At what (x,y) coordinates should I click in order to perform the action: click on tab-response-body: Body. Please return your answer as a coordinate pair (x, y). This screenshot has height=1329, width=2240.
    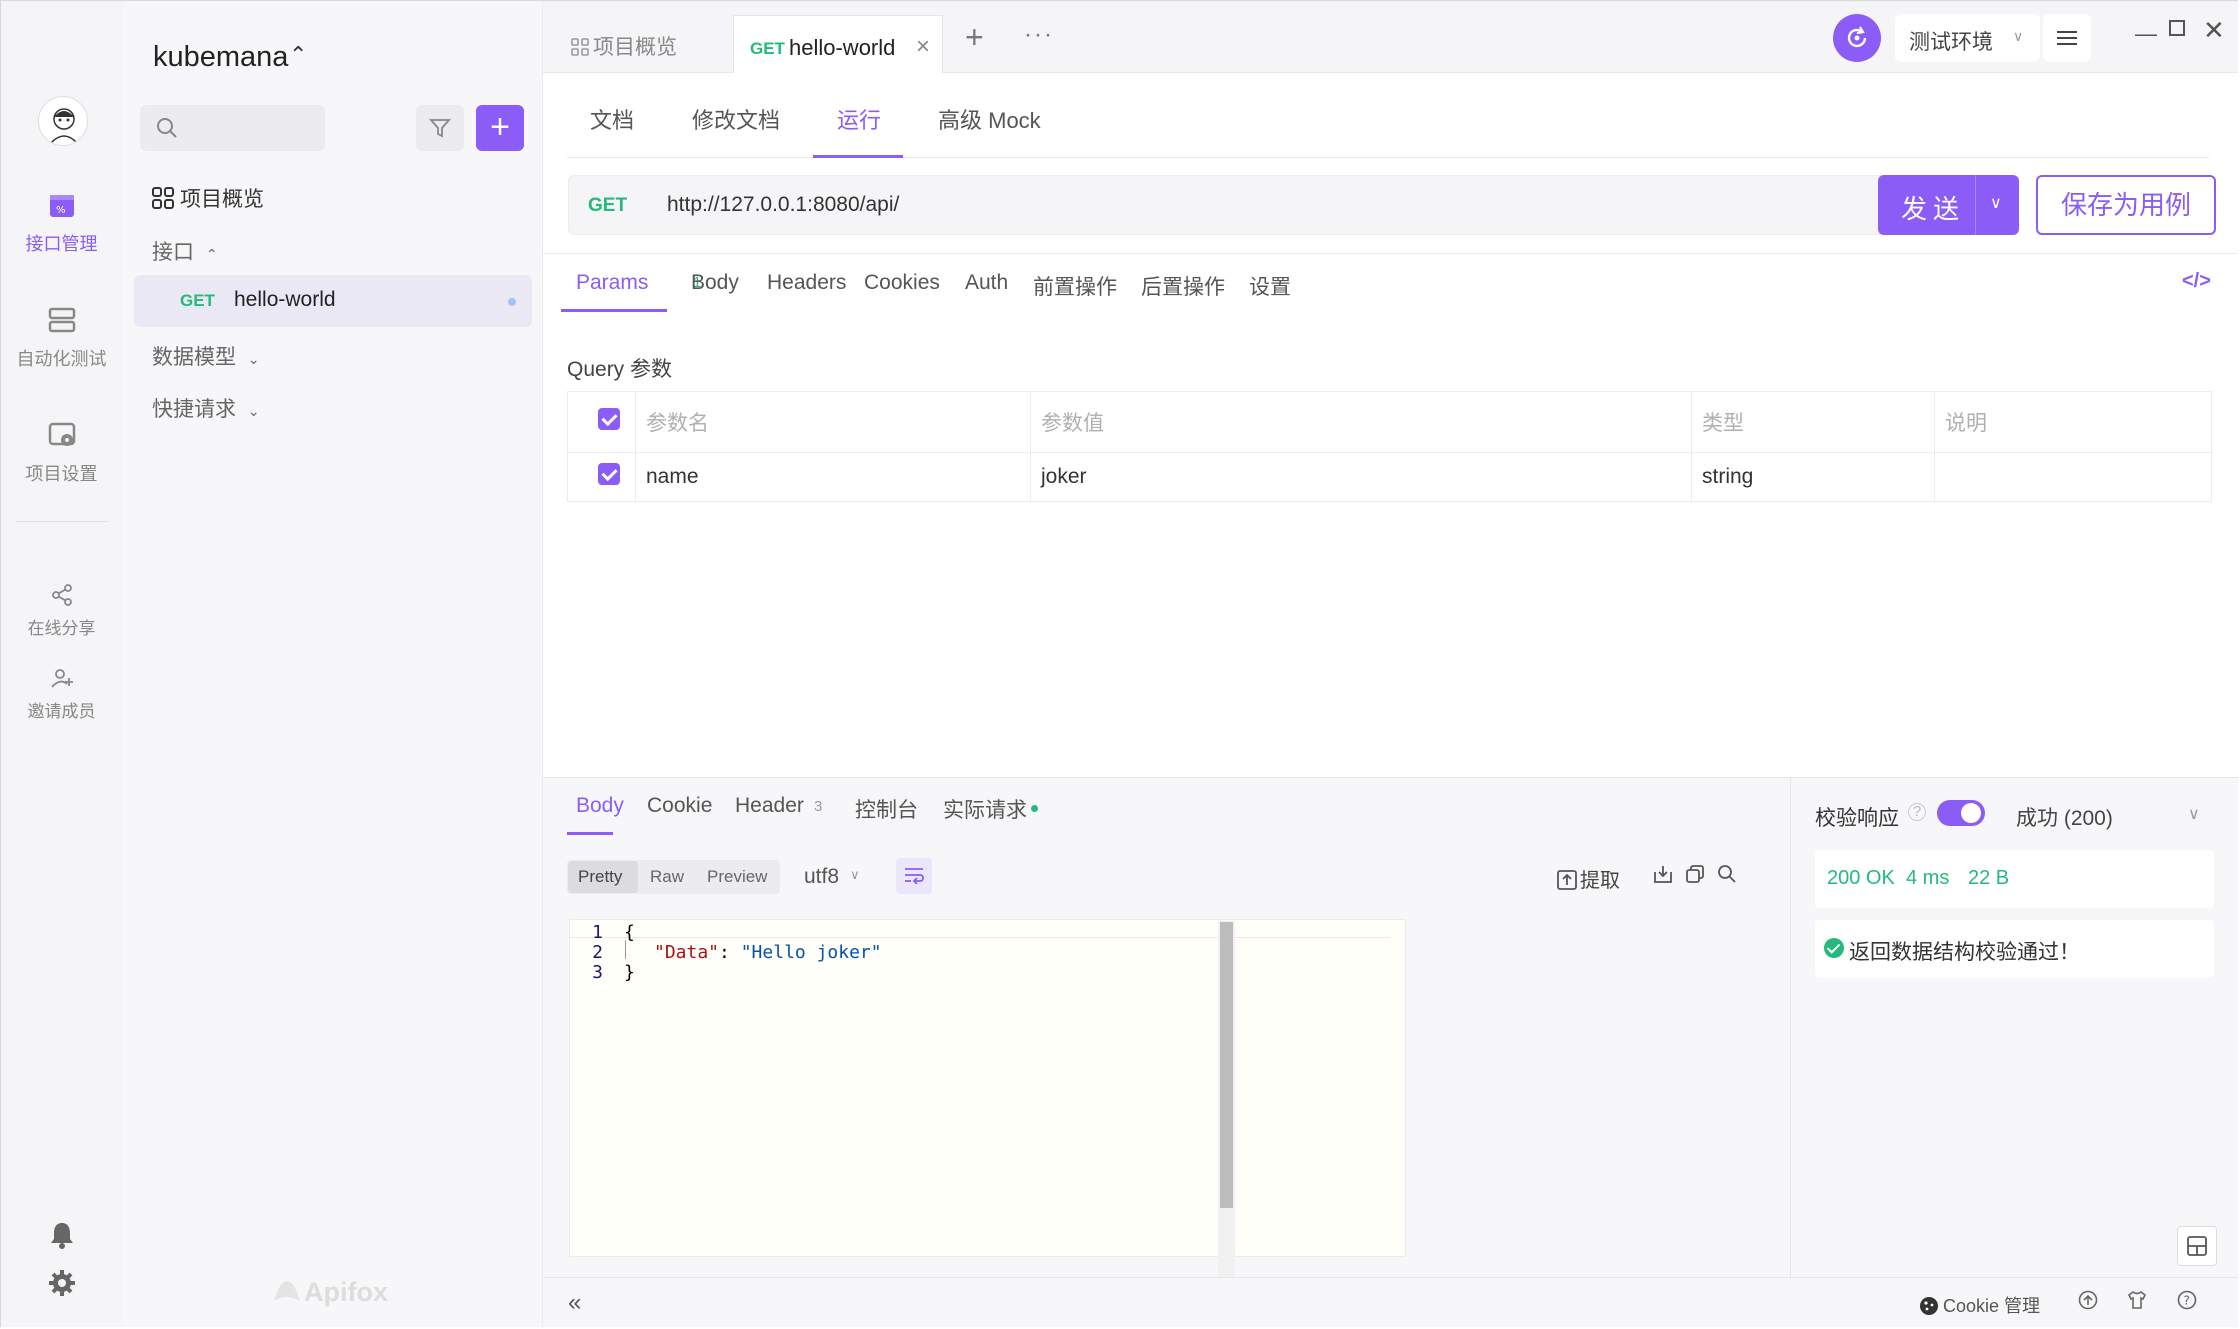
    Looking at the image, I should click on (600, 806).